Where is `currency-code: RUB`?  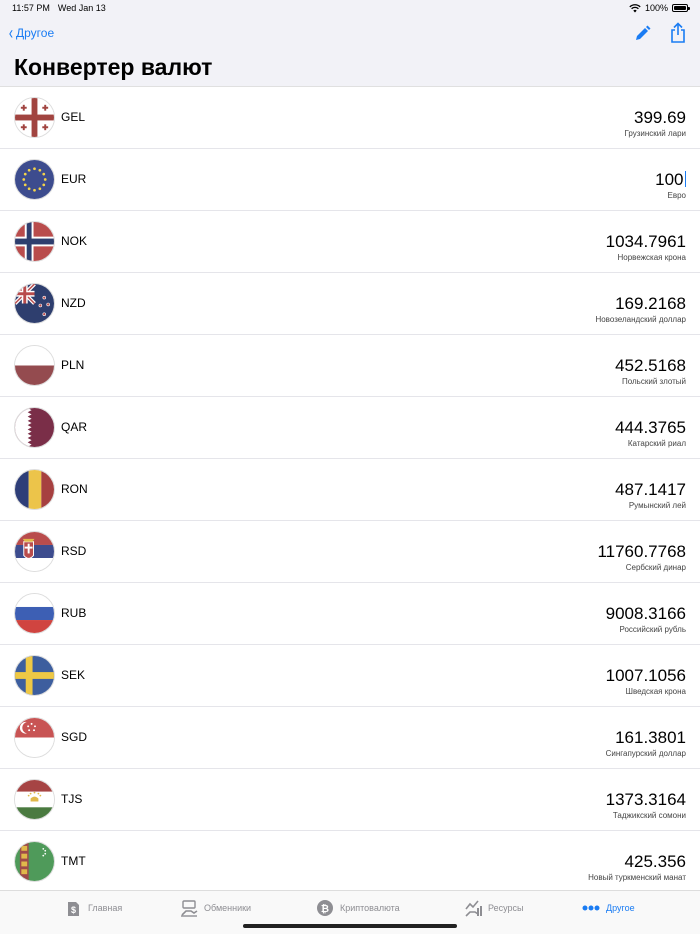
currency-code: RUB is located at coordinates (74, 613).